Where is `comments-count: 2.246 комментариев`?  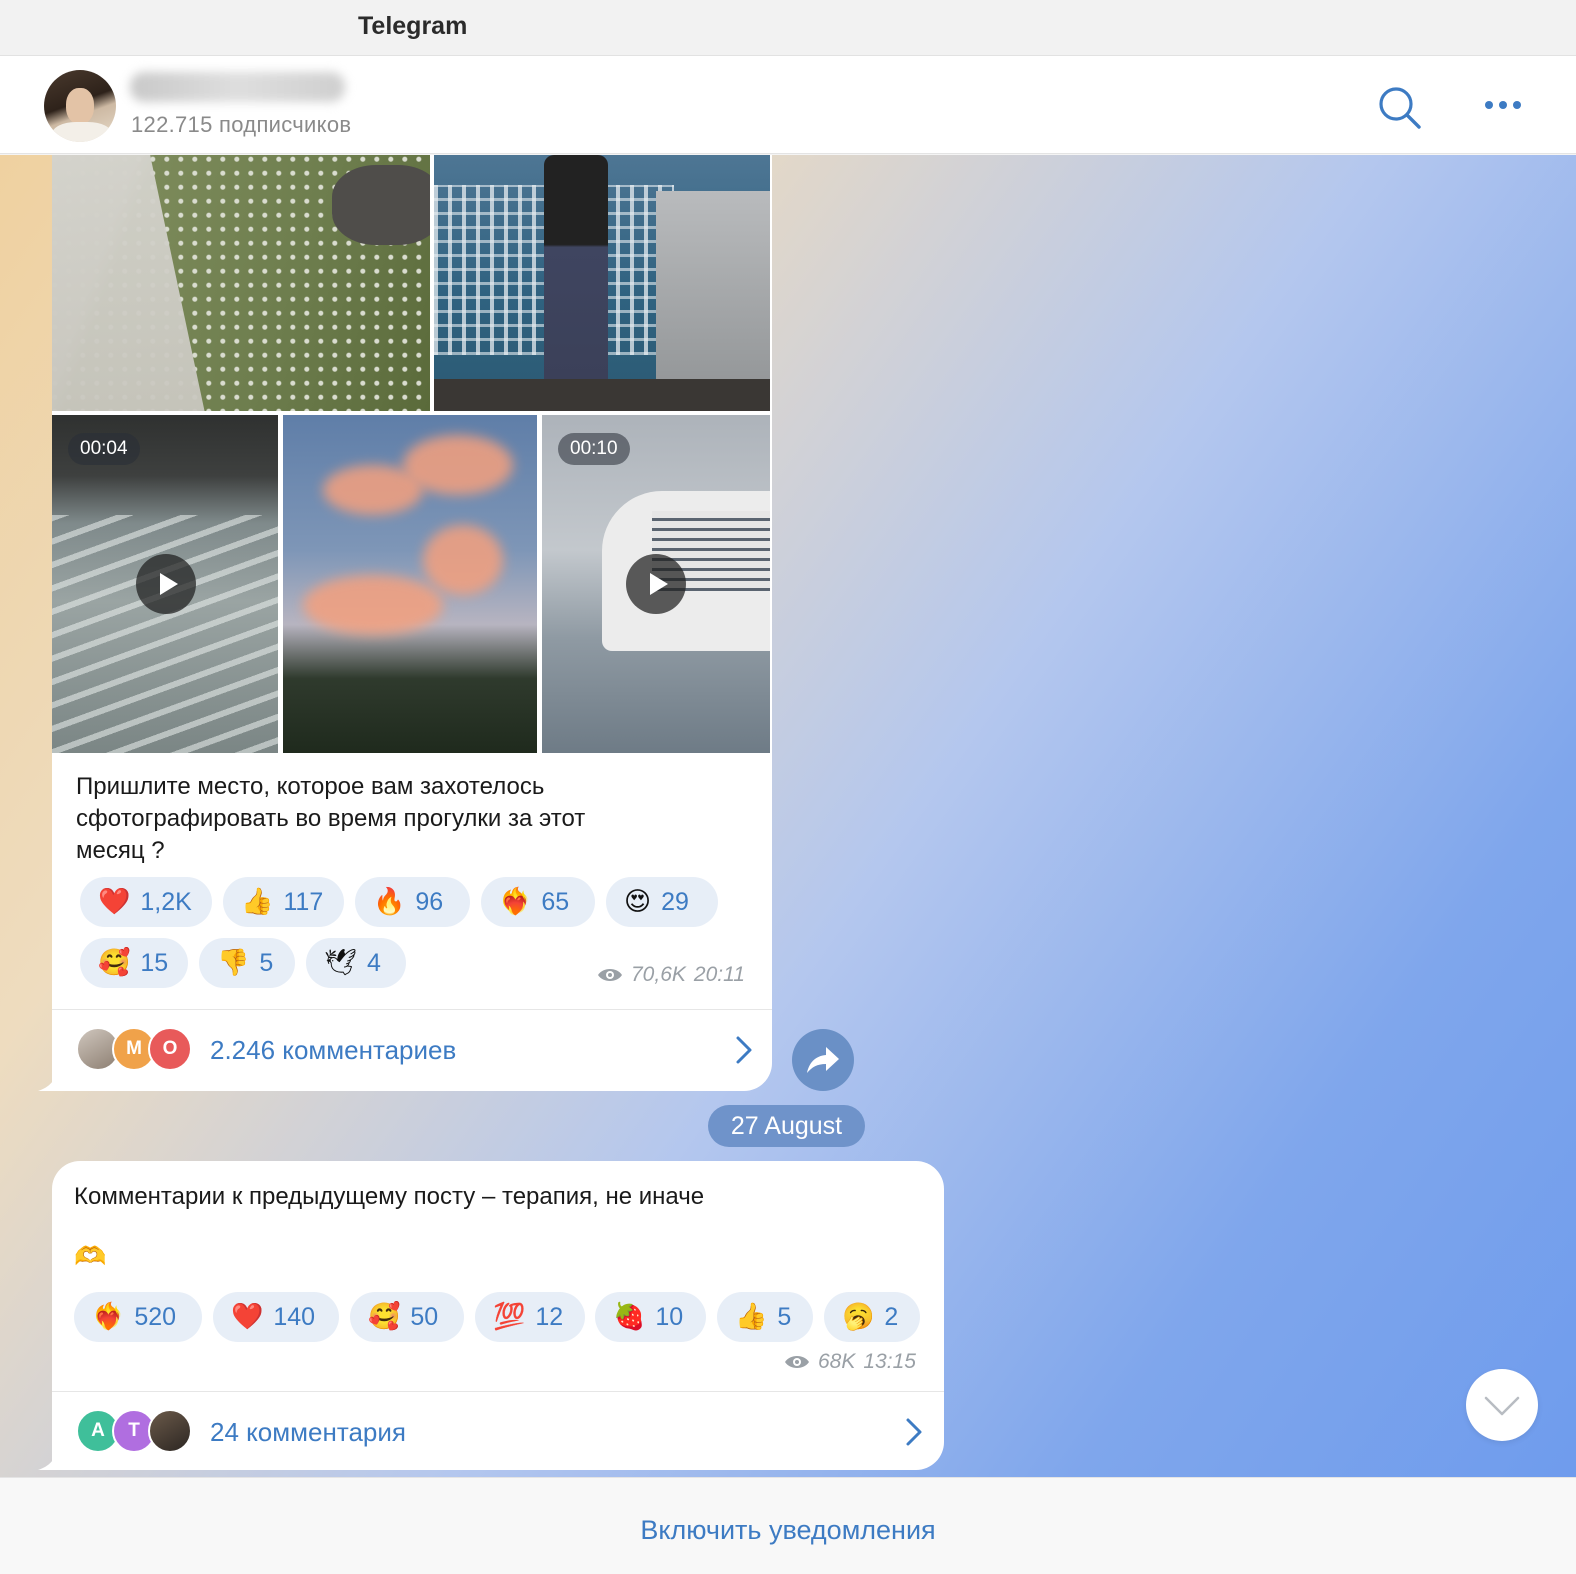
comments-count: 2.246 комментариев is located at coordinates (333, 1049).